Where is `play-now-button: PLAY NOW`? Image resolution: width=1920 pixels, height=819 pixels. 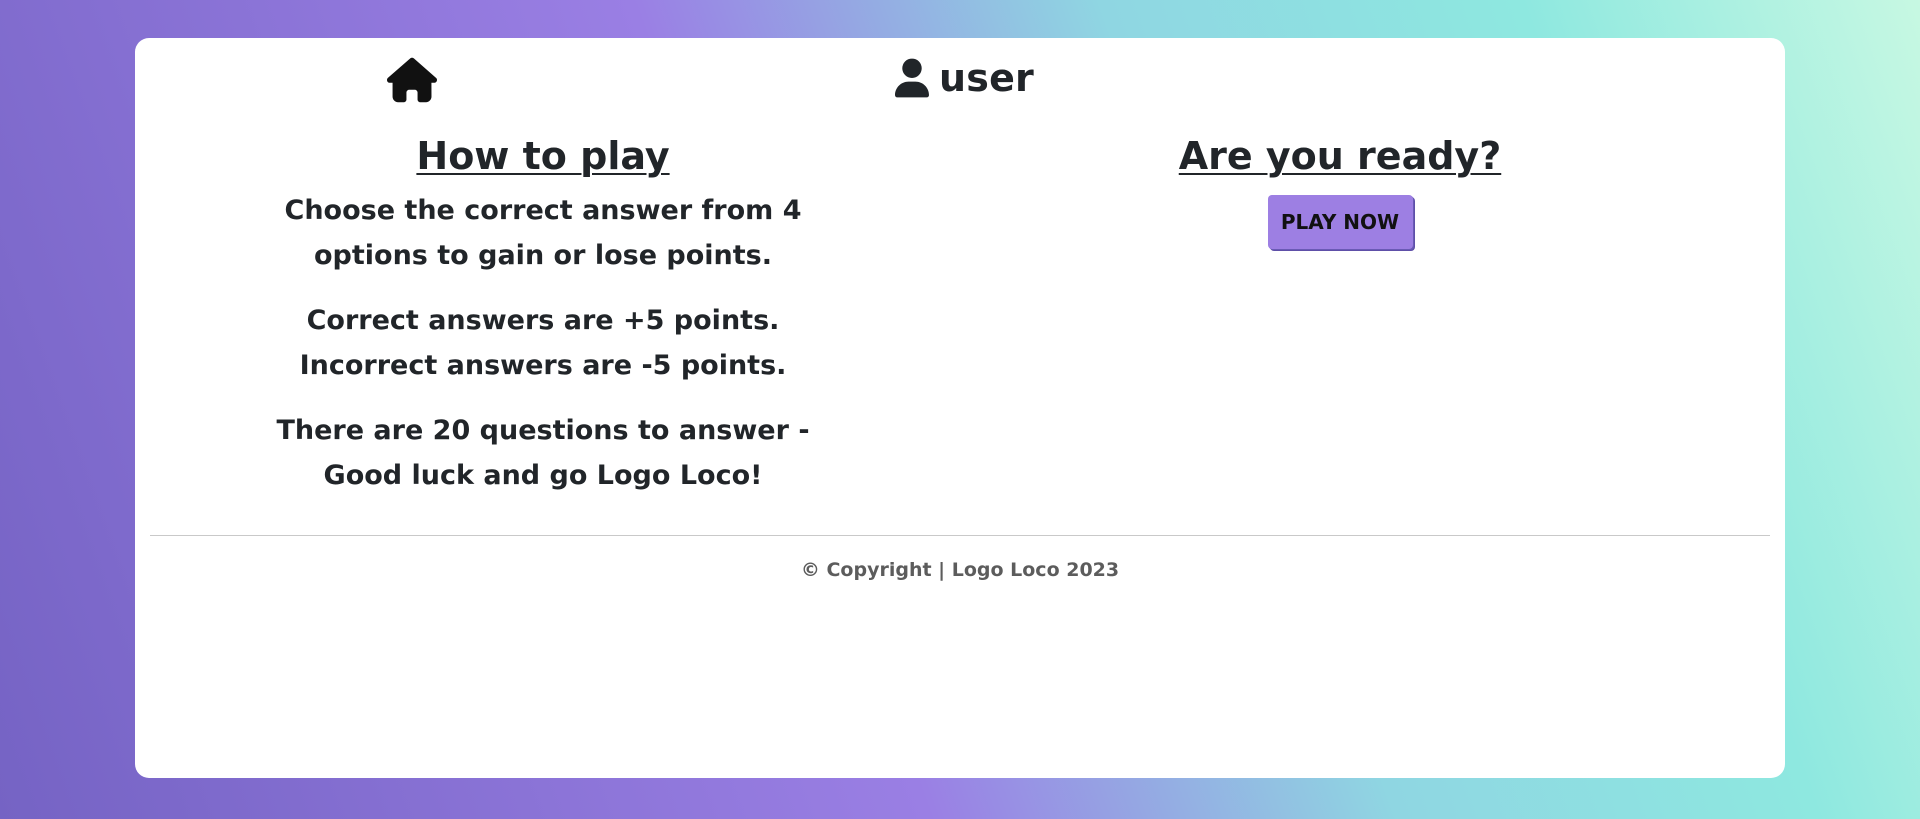
play-now-button: PLAY NOW is located at coordinates (1340, 222).